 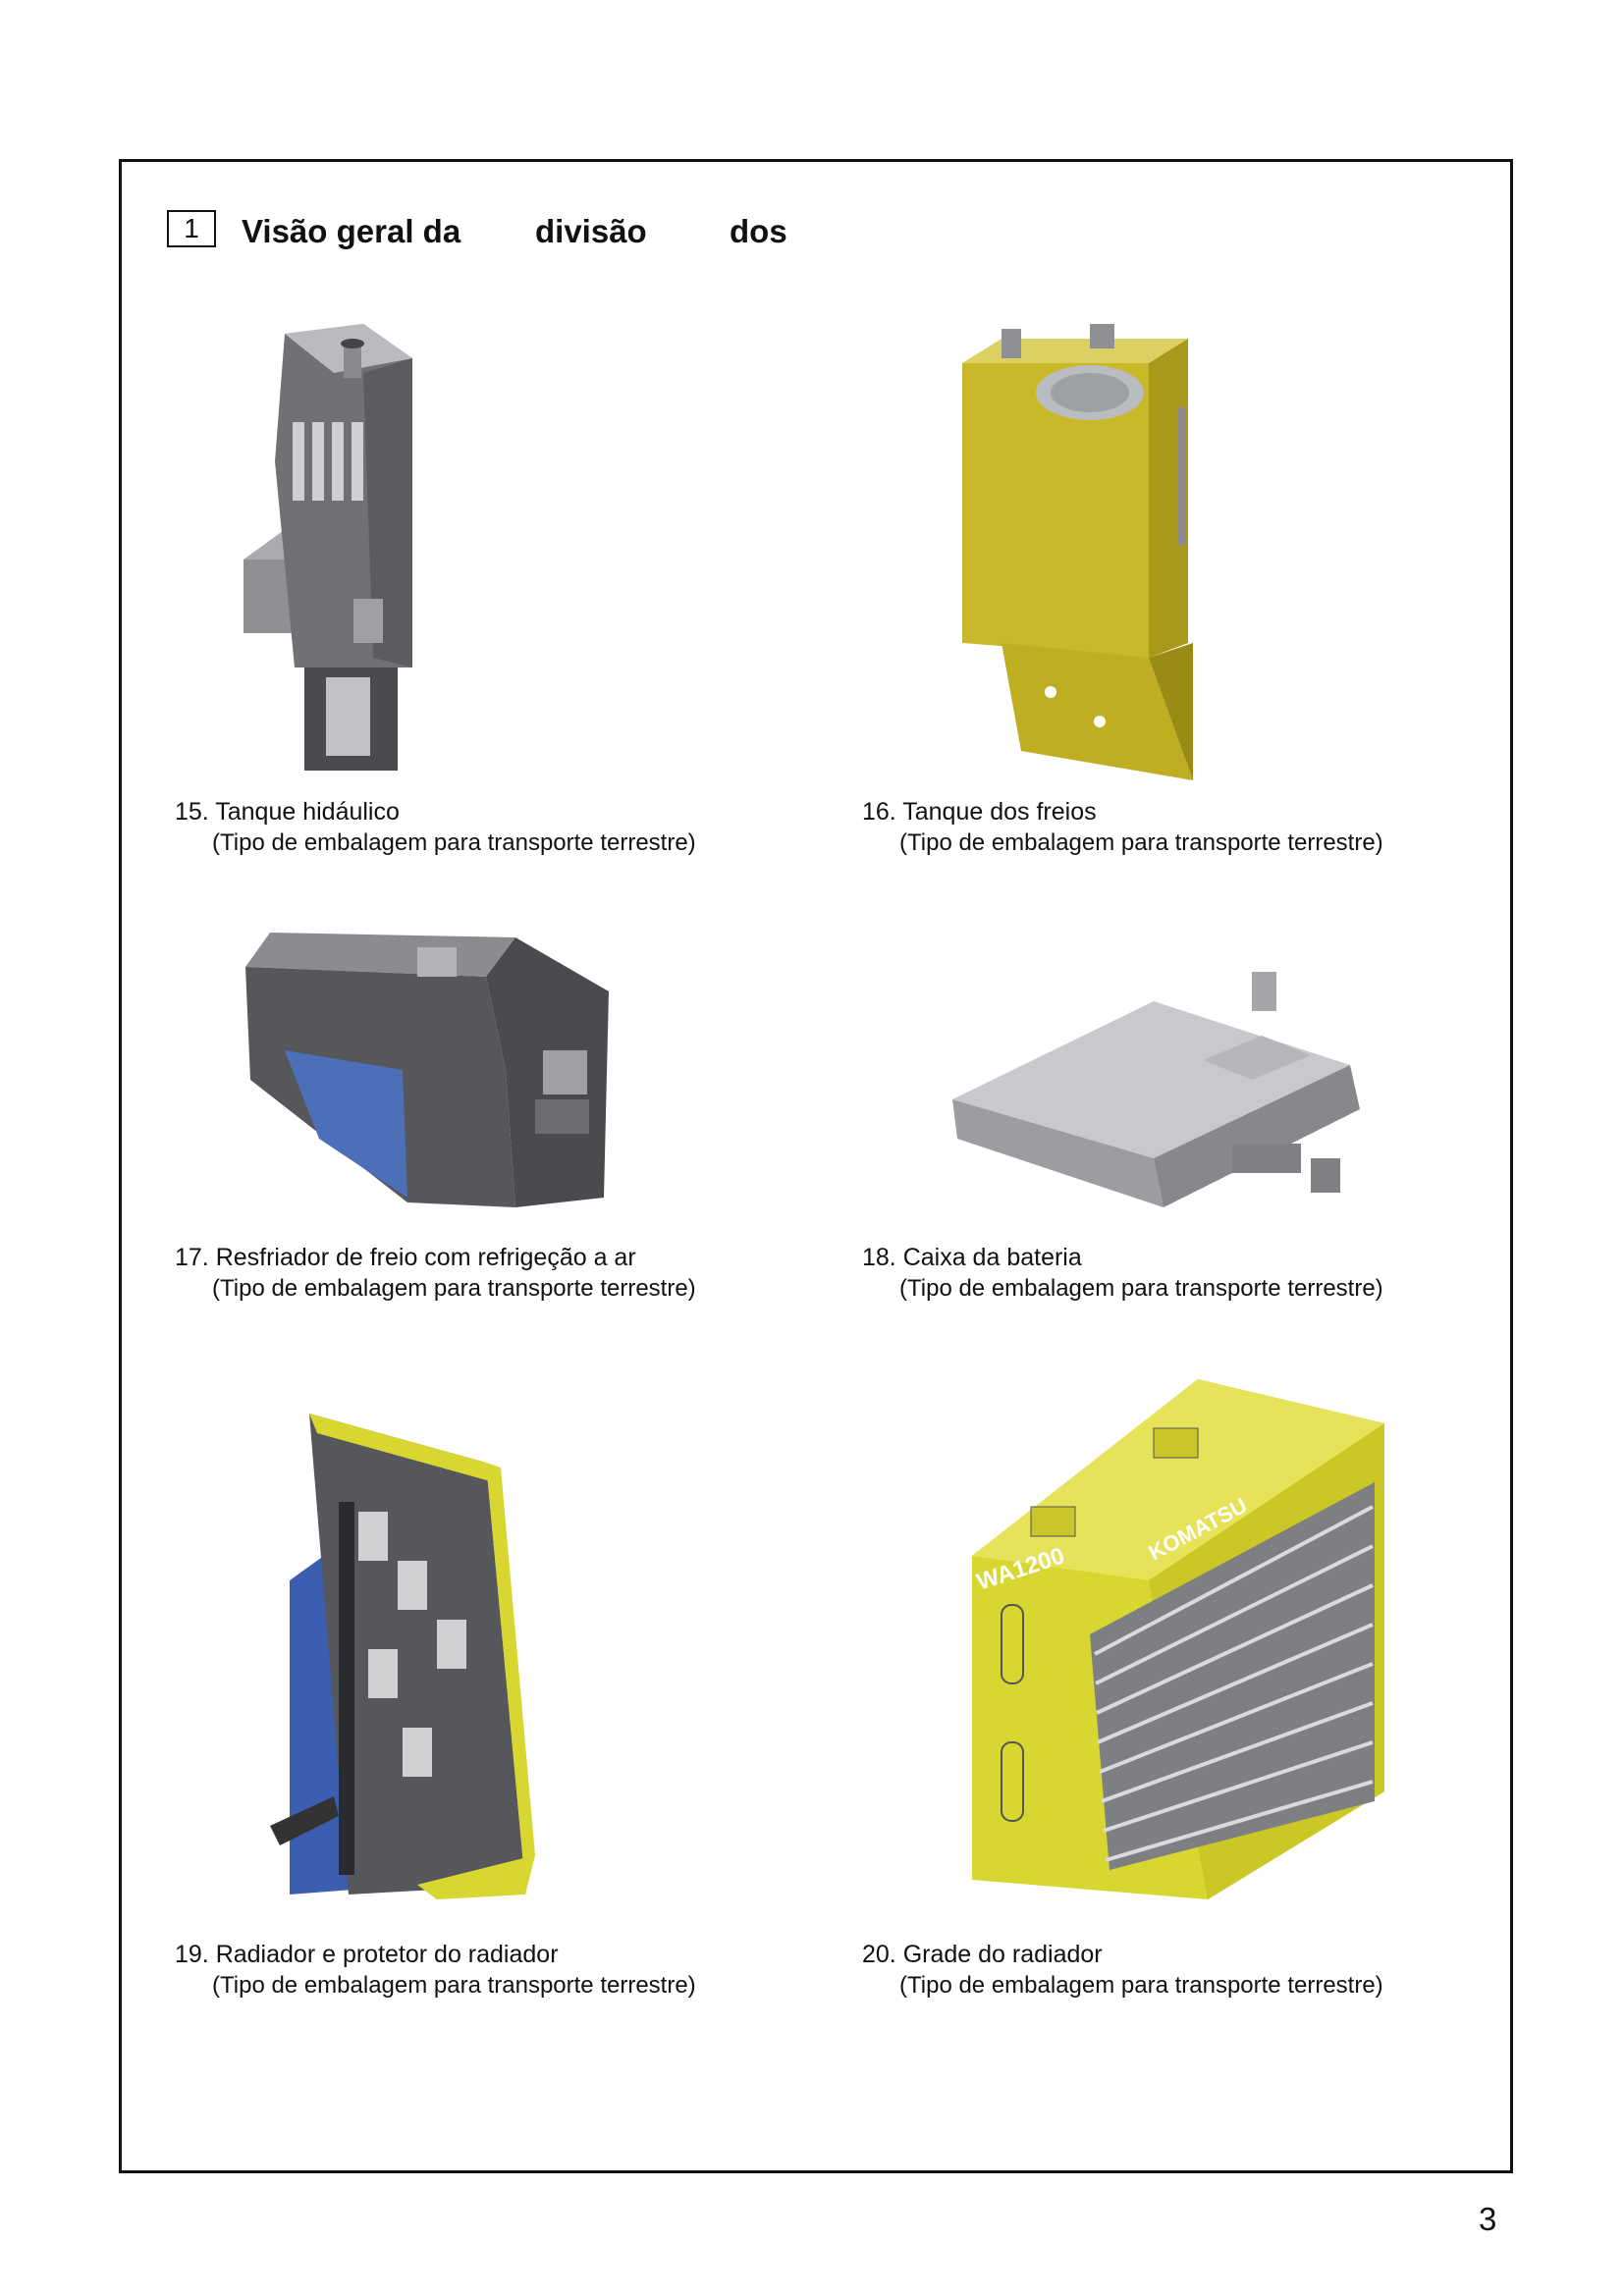 I want to click on hydraulic-tank-illustration, so click(x=328, y=547).